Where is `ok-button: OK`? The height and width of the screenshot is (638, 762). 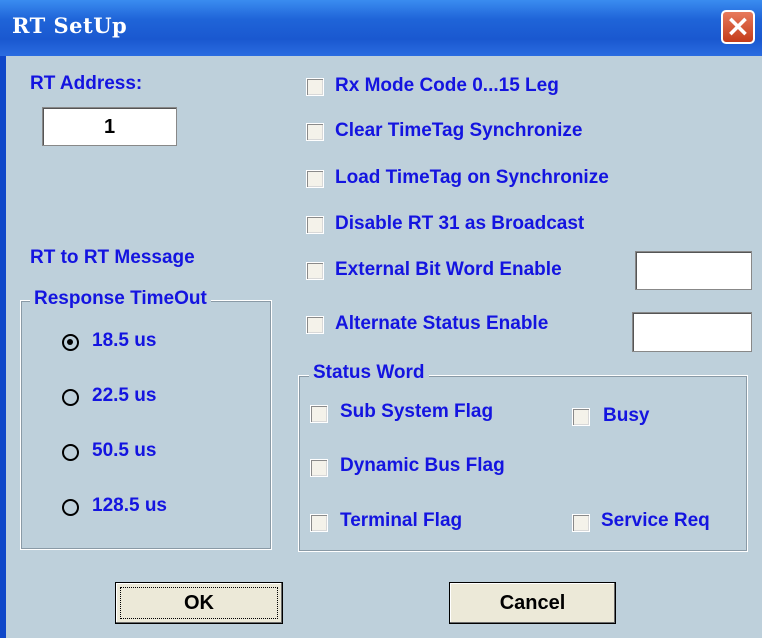 ok-button: OK is located at coordinates (199, 603).